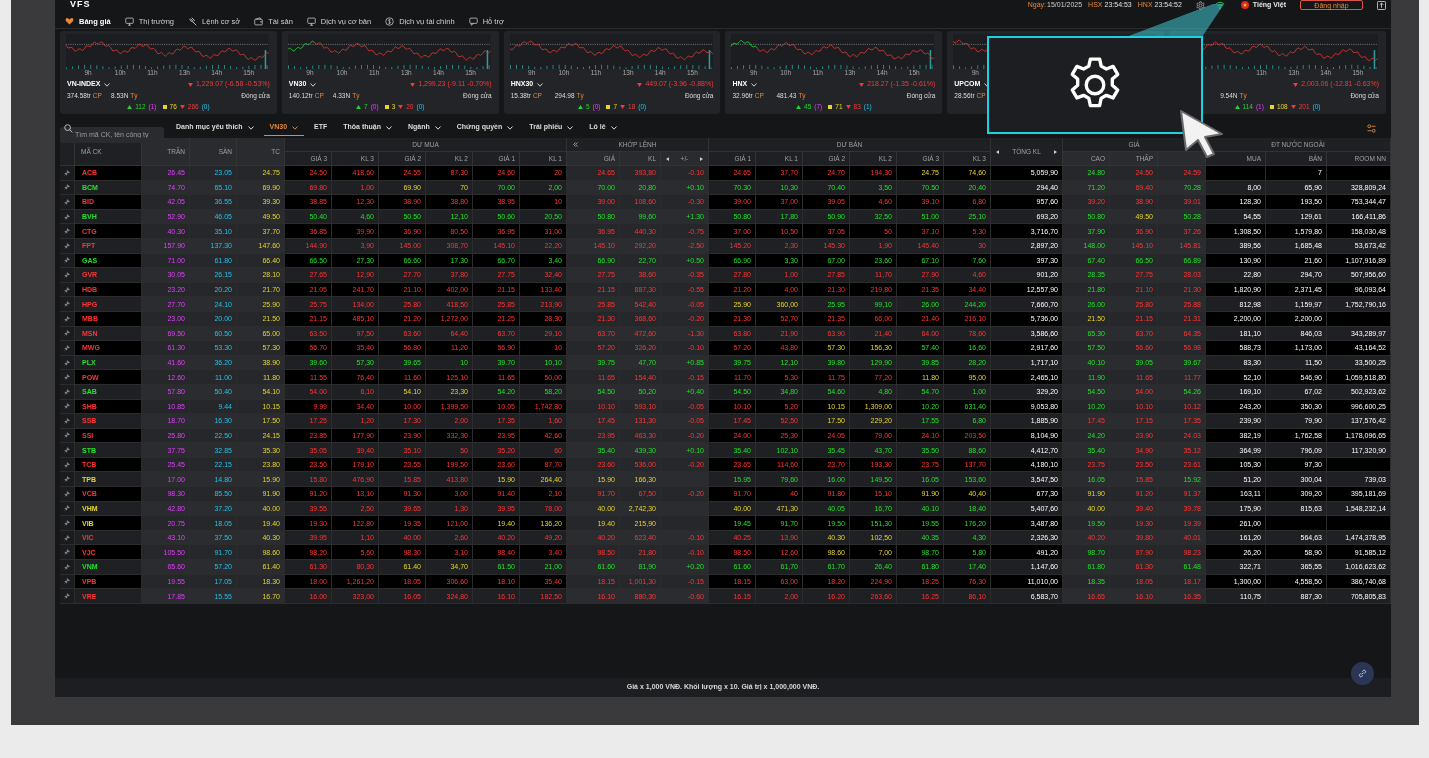 This screenshot has width=1429, height=758. What do you see at coordinates (69, 21) in the screenshot?
I see `heart-icon` at bounding box center [69, 21].